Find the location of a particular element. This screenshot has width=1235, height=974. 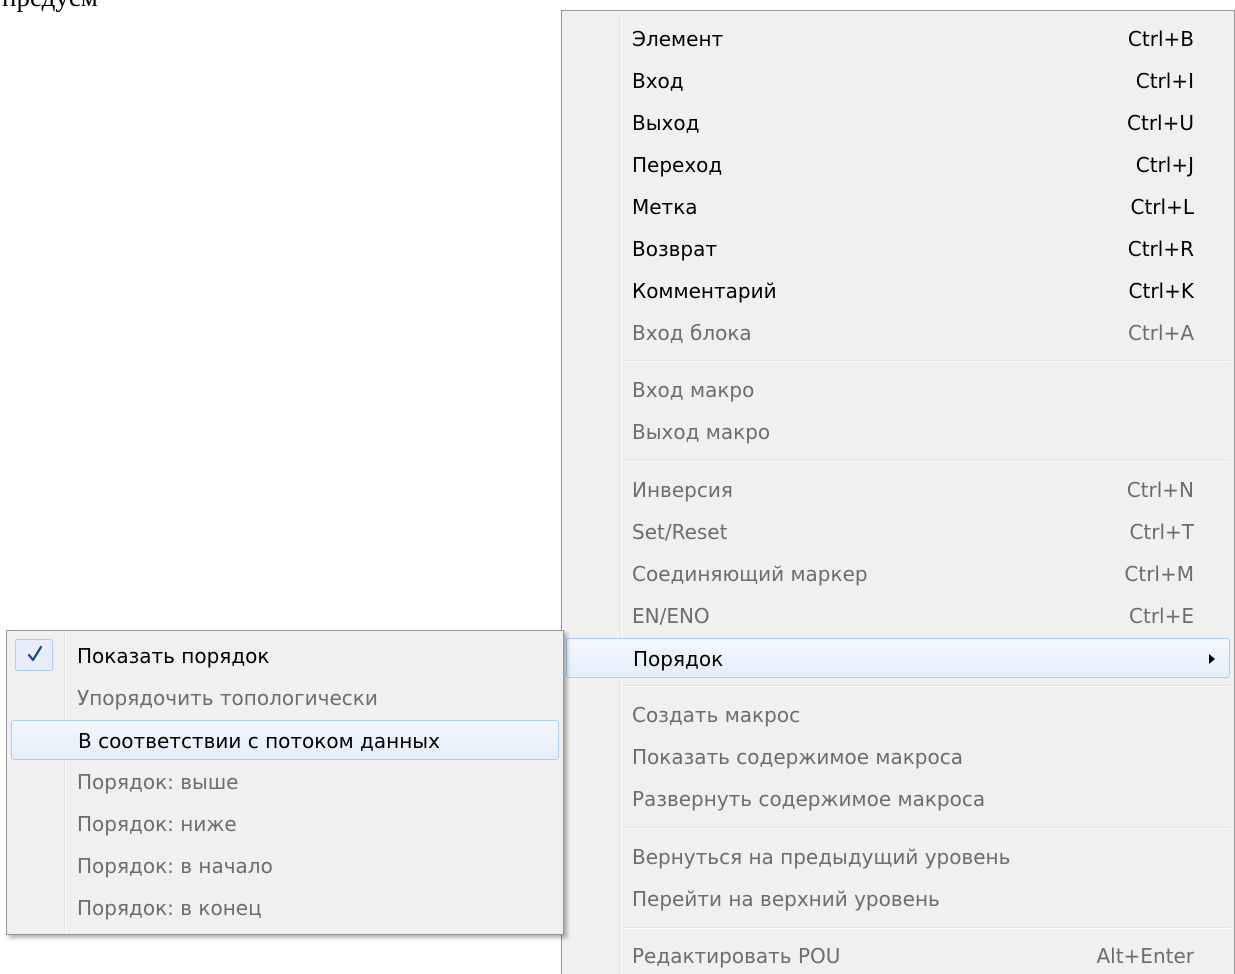

menu-item-label-mark: Метка Ctrl+L is located at coordinates (898, 207).